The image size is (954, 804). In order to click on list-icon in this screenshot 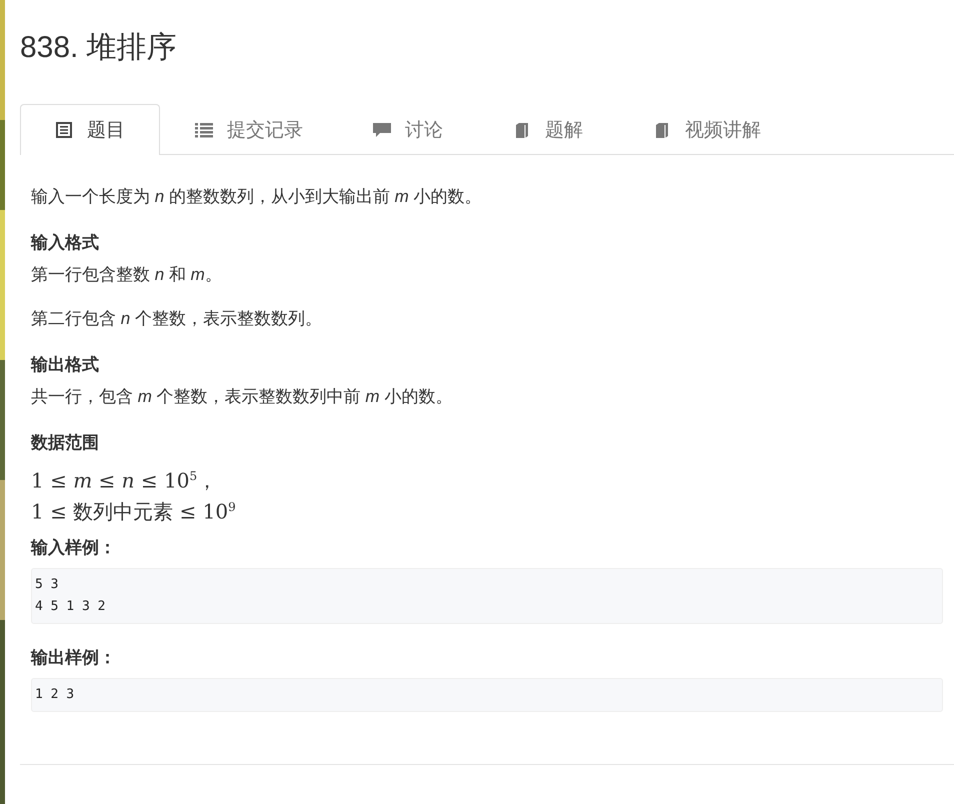, I will do `click(204, 130)`.